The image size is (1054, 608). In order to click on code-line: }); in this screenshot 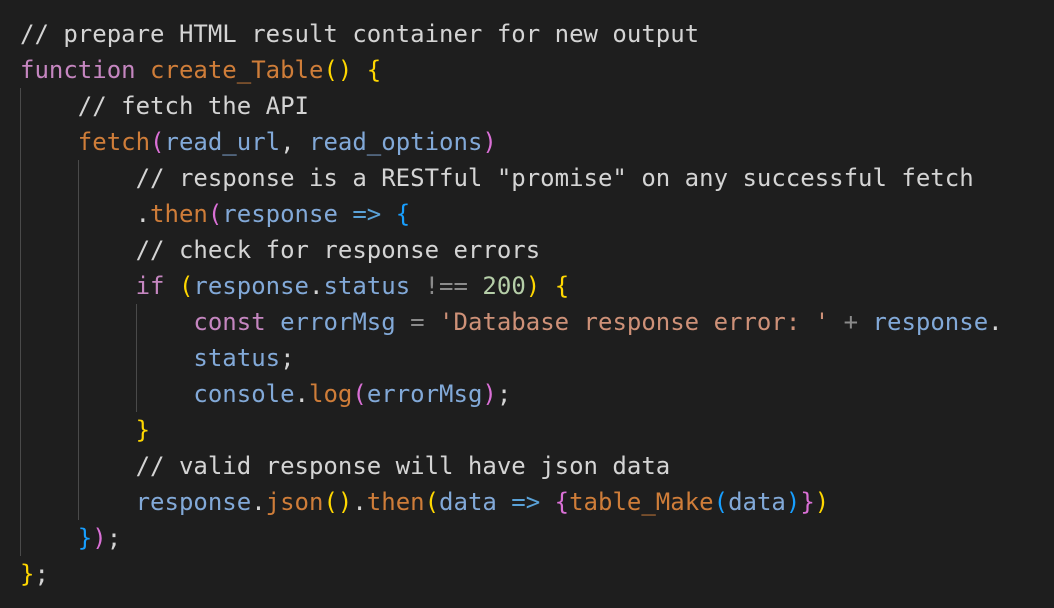, I will do `click(99, 538)`.